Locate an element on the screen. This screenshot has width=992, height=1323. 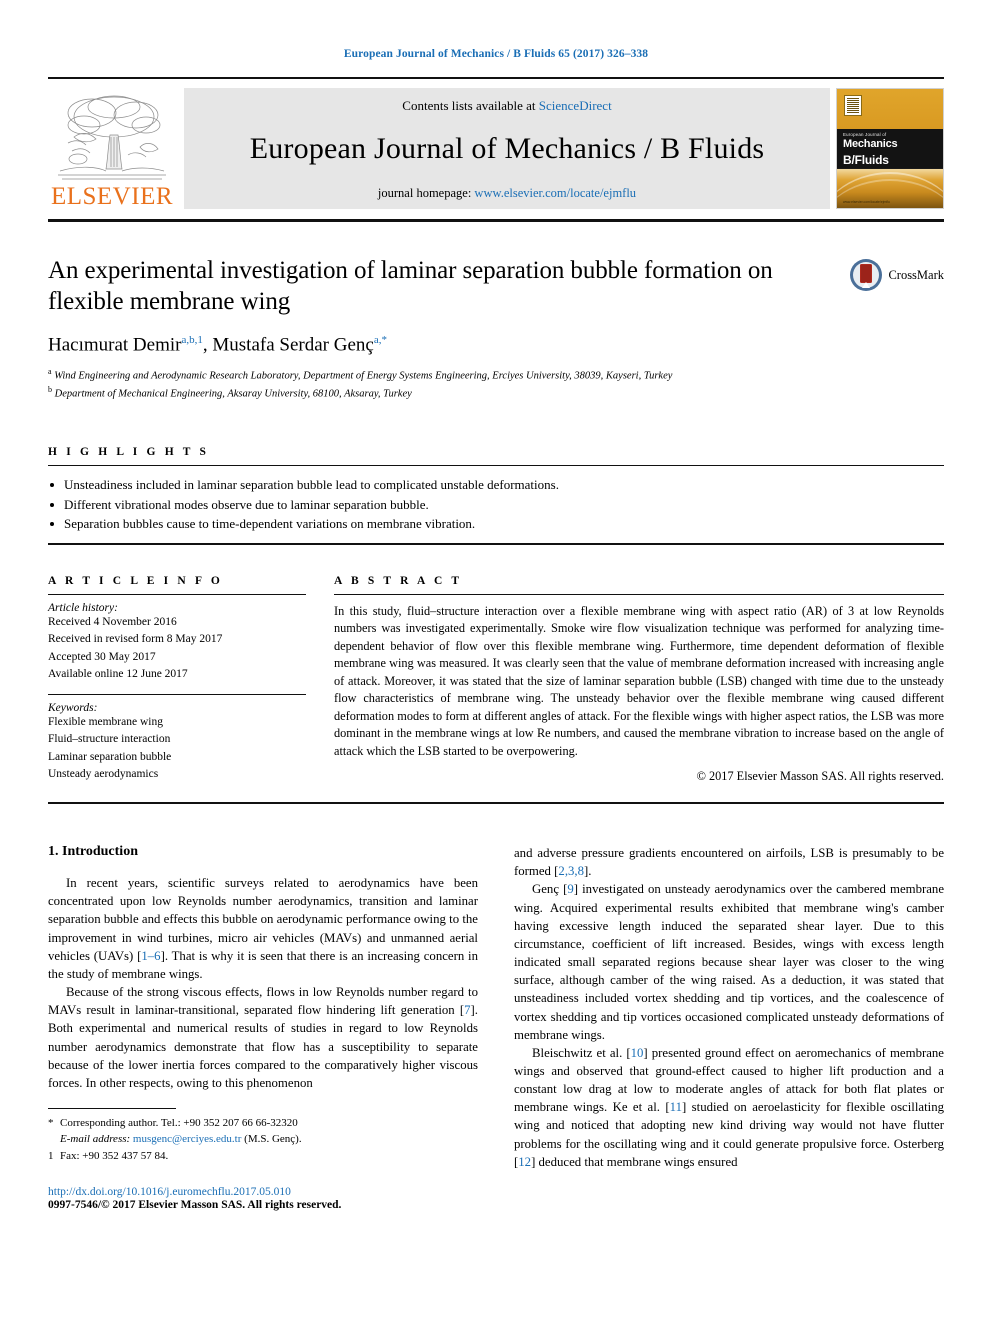
author-name-2: Mustafa Serdar Genç is located at coordinates (293, 345).